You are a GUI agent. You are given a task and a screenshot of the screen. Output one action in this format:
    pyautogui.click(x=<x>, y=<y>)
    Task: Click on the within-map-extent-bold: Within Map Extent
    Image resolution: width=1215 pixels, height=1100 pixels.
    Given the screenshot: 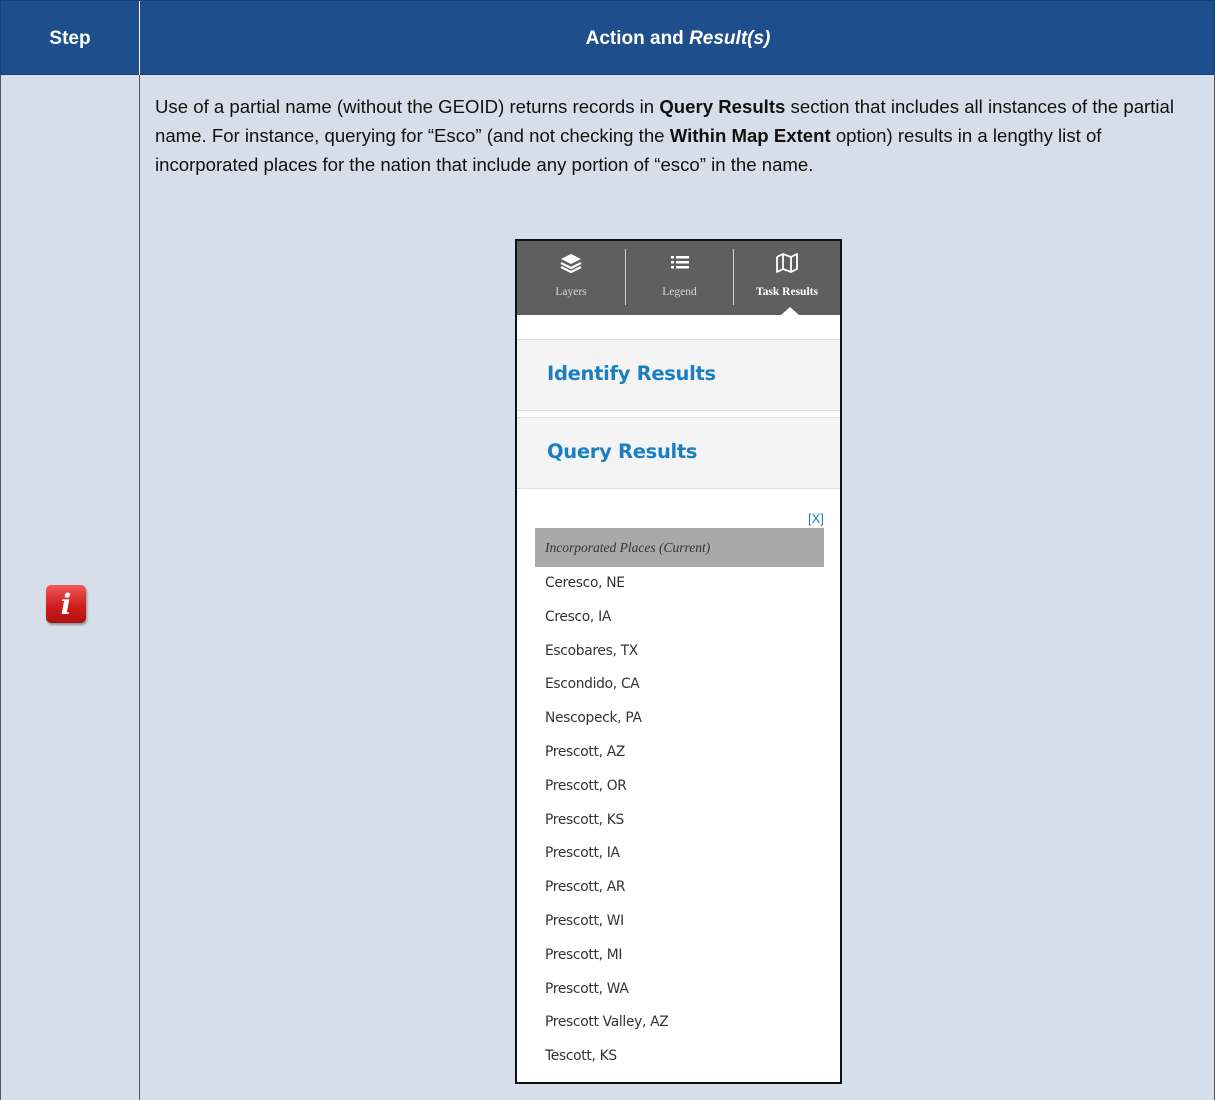 What is the action you would take?
    pyautogui.click(x=750, y=135)
    